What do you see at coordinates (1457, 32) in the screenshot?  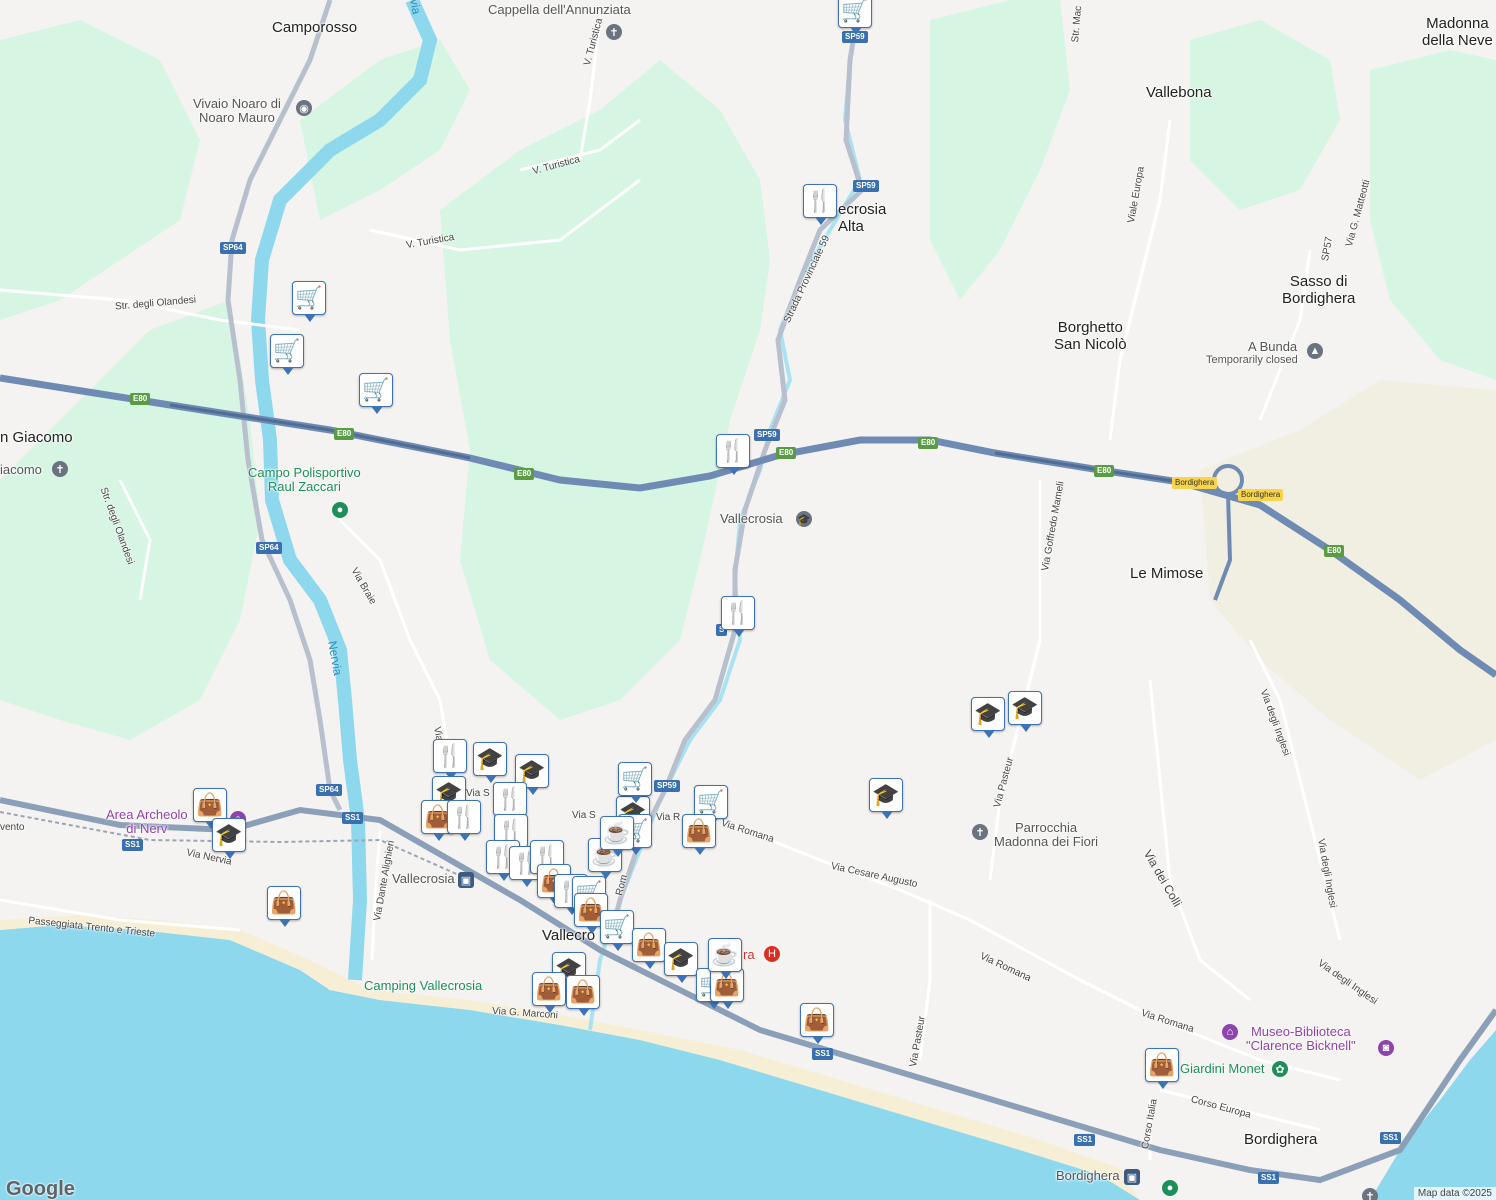 I see `place-madonna-della-neve: Madonna della Neve` at bounding box center [1457, 32].